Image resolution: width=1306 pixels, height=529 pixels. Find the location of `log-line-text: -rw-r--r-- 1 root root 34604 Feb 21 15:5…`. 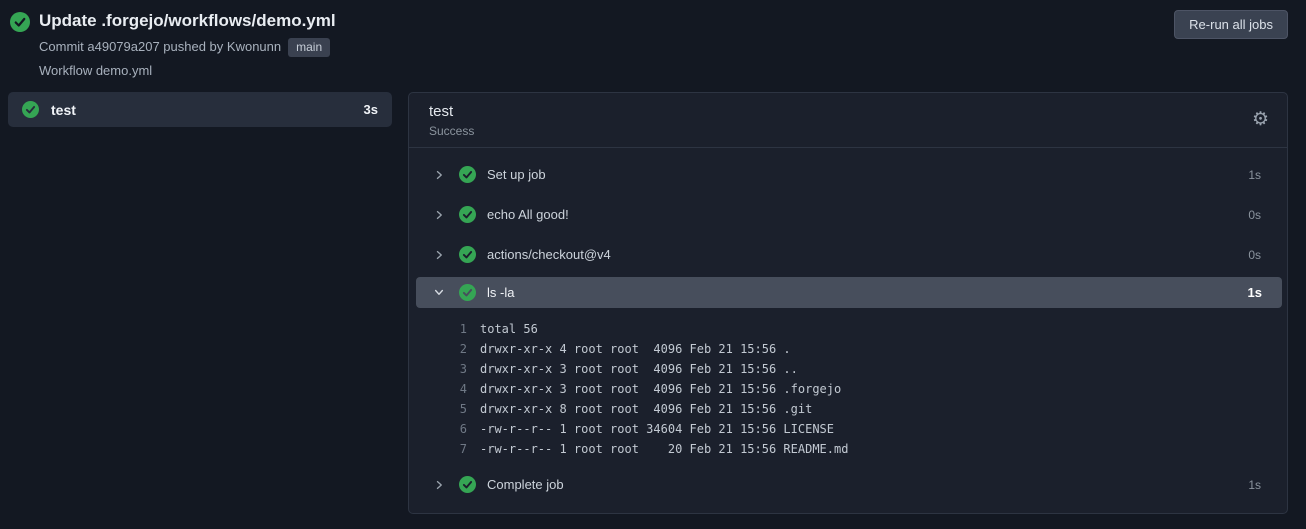

log-line-text: -rw-r--r-- 1 root root 34604 Feb 21 15:5… is located at coordinates (657, 428).